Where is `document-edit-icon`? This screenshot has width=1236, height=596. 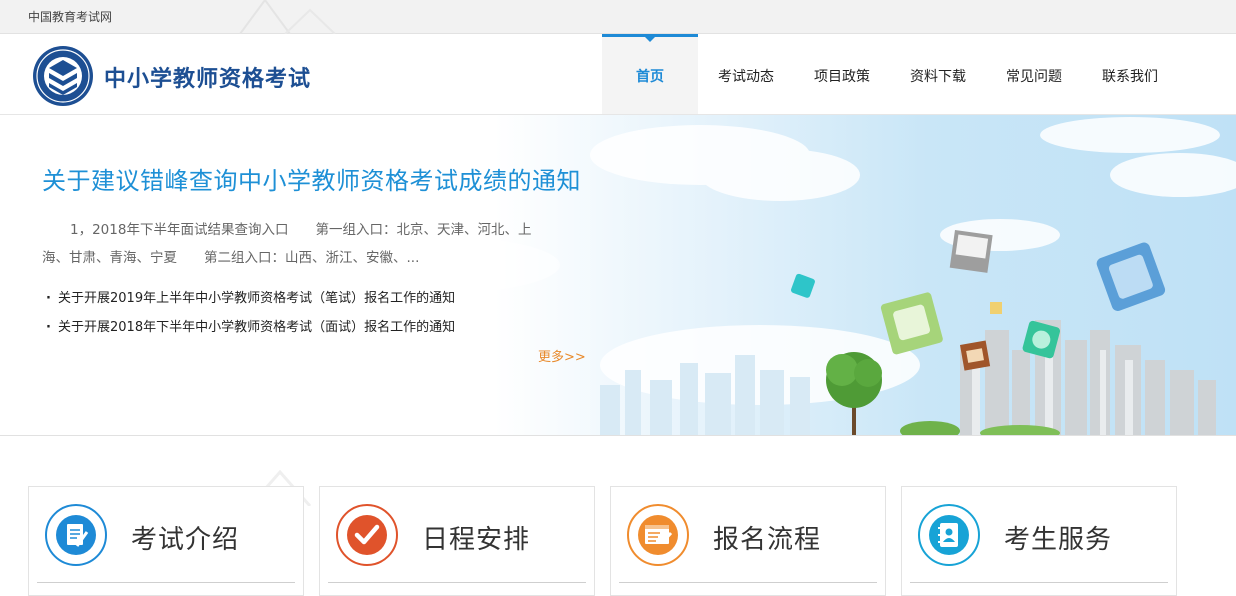
document-edit-icon is located at coordinates (76, 535).